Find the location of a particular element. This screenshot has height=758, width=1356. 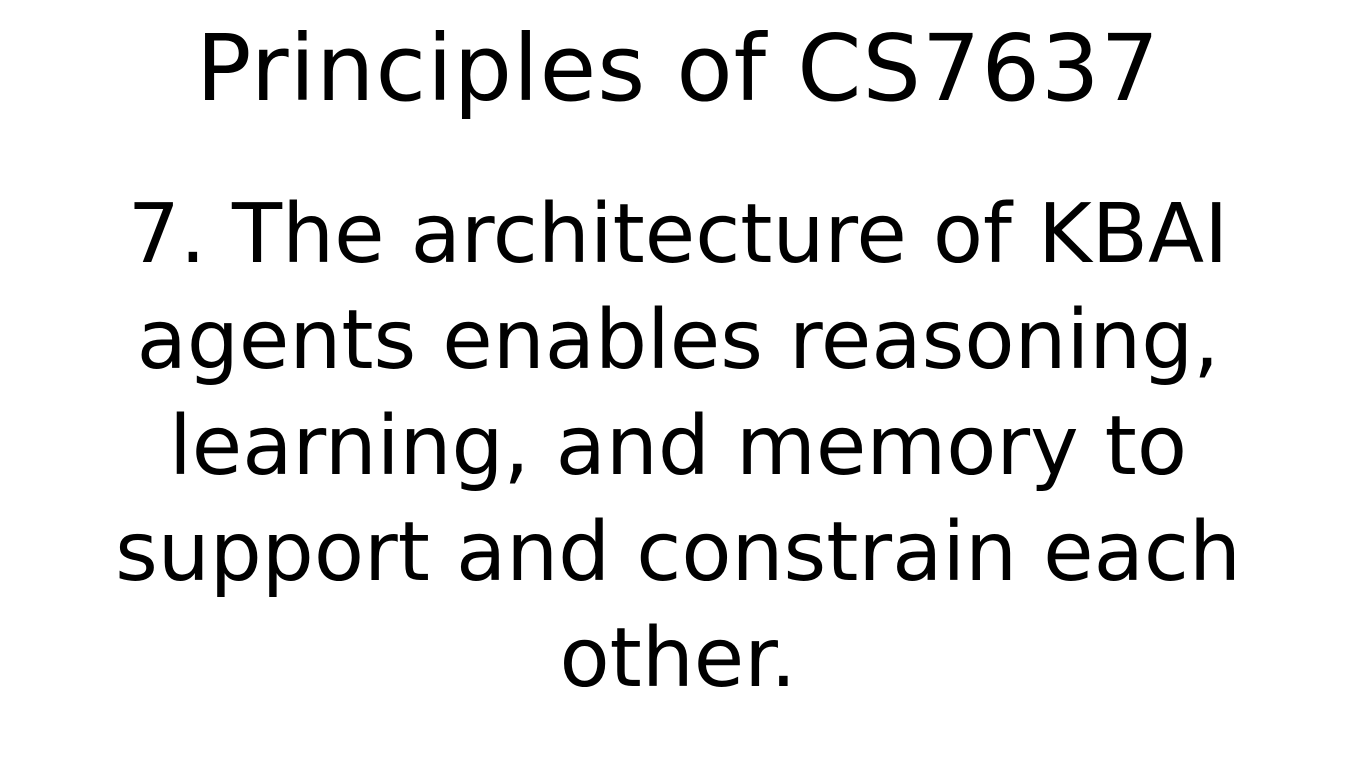

principle-line-1: 7. The architecture of KBAI is located at coordinates (678, 234).